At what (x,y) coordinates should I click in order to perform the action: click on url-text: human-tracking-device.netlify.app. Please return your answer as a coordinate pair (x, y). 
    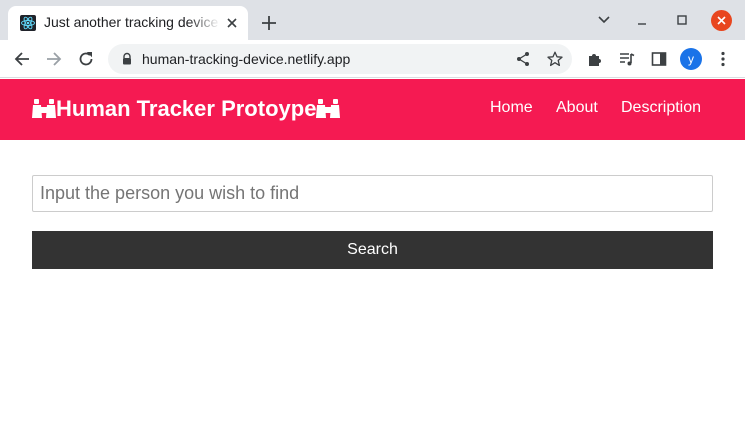
    Looking at the image, I should click on (246, 59).